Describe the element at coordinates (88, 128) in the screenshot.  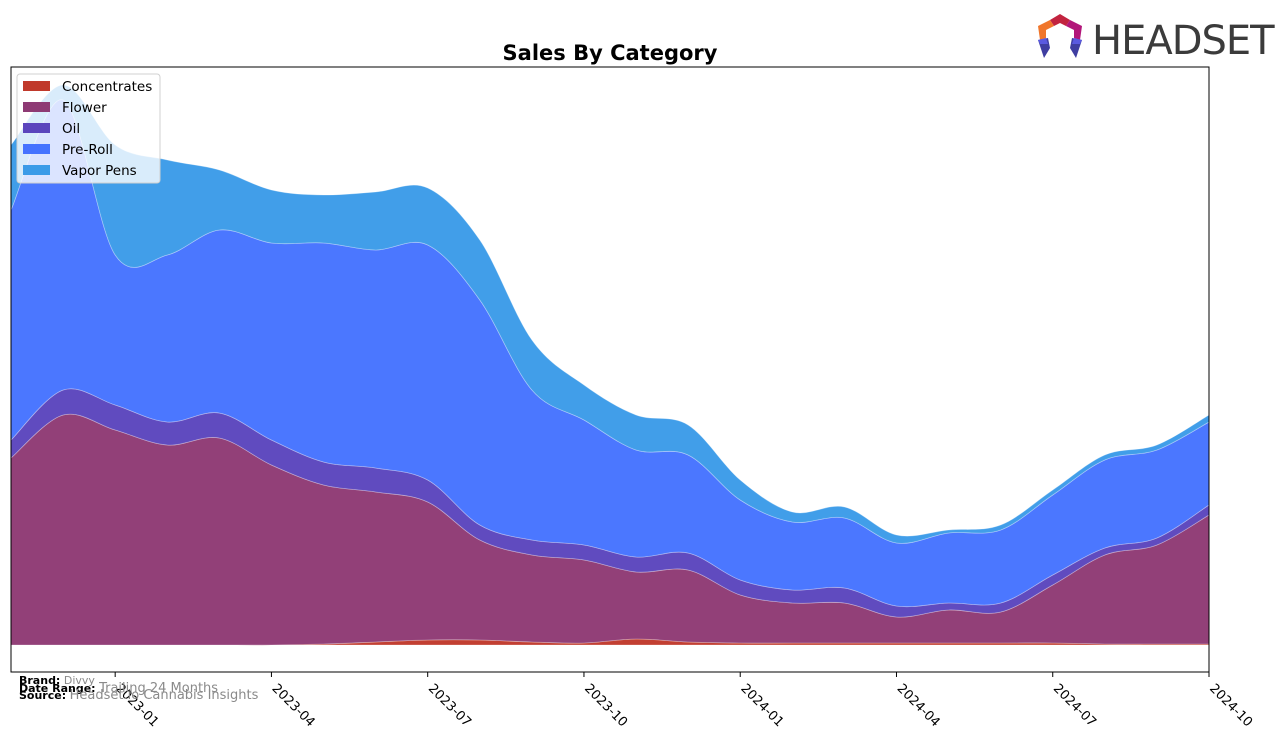
I see `legend: Concentrates Flower Oil Pre-Roll Vapor Pens` at that location.